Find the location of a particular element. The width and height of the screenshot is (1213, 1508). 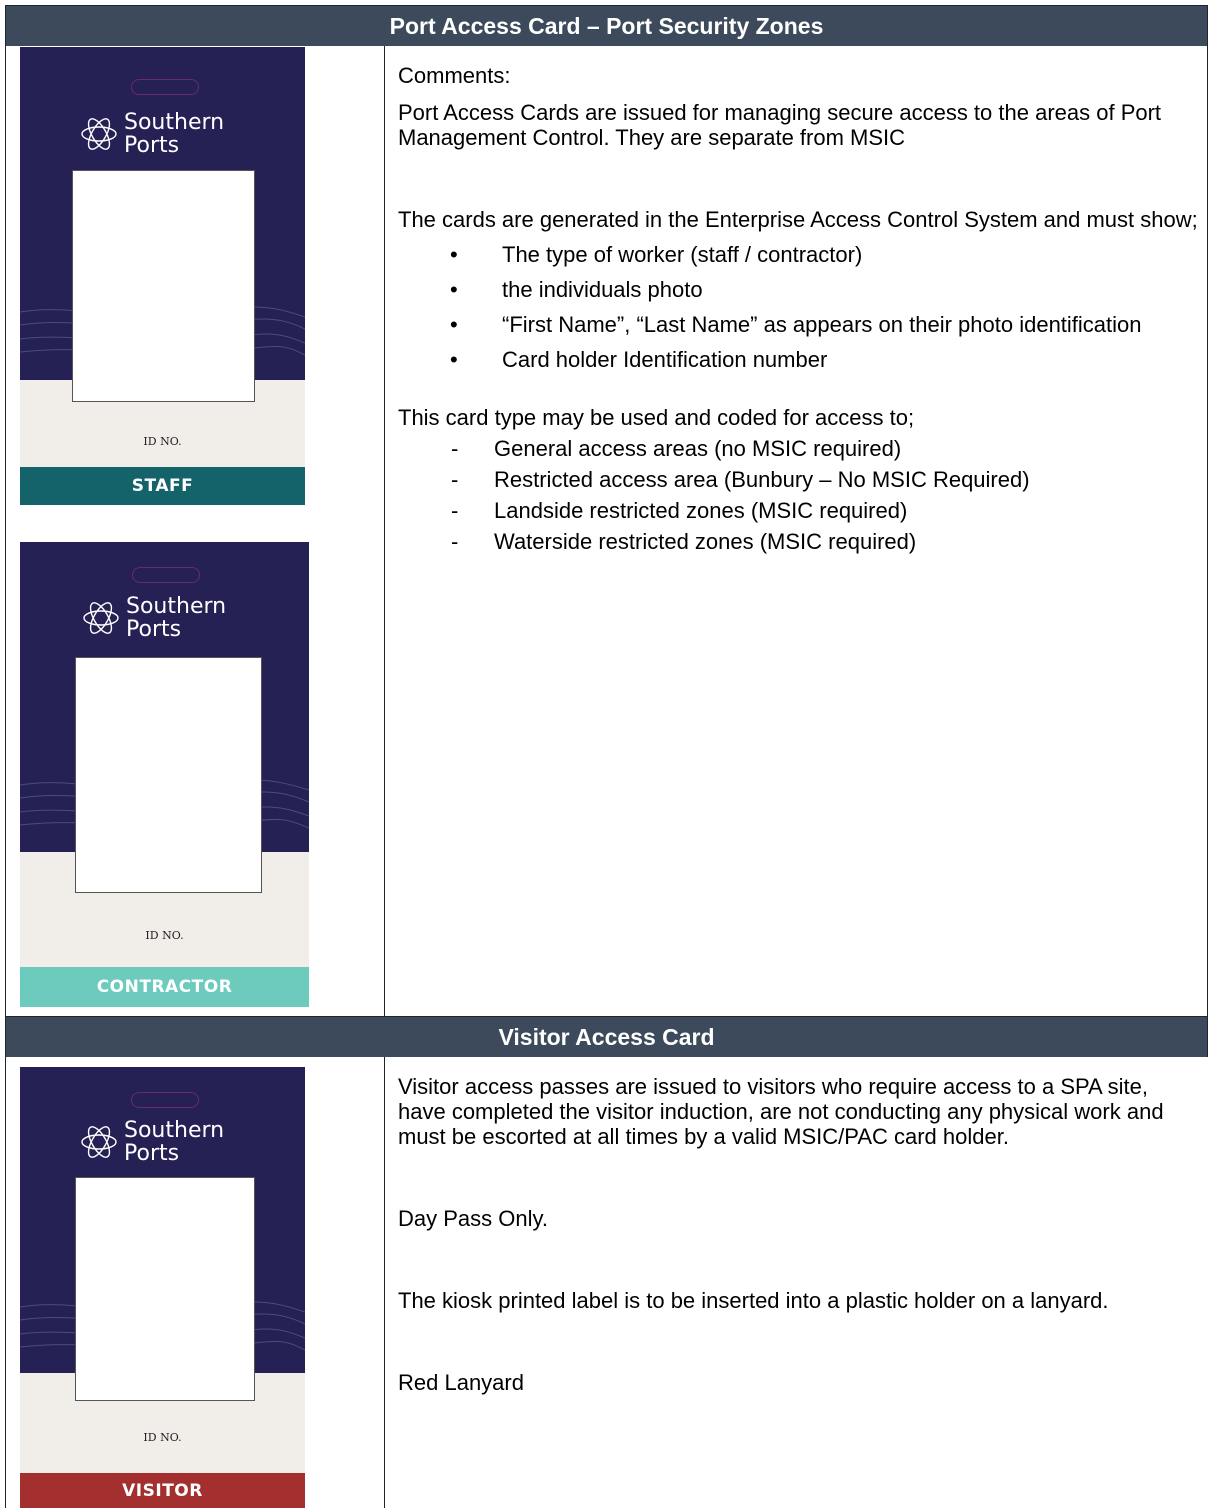

section-title: Visitor Access Card is located at coordinates (606, 1036).